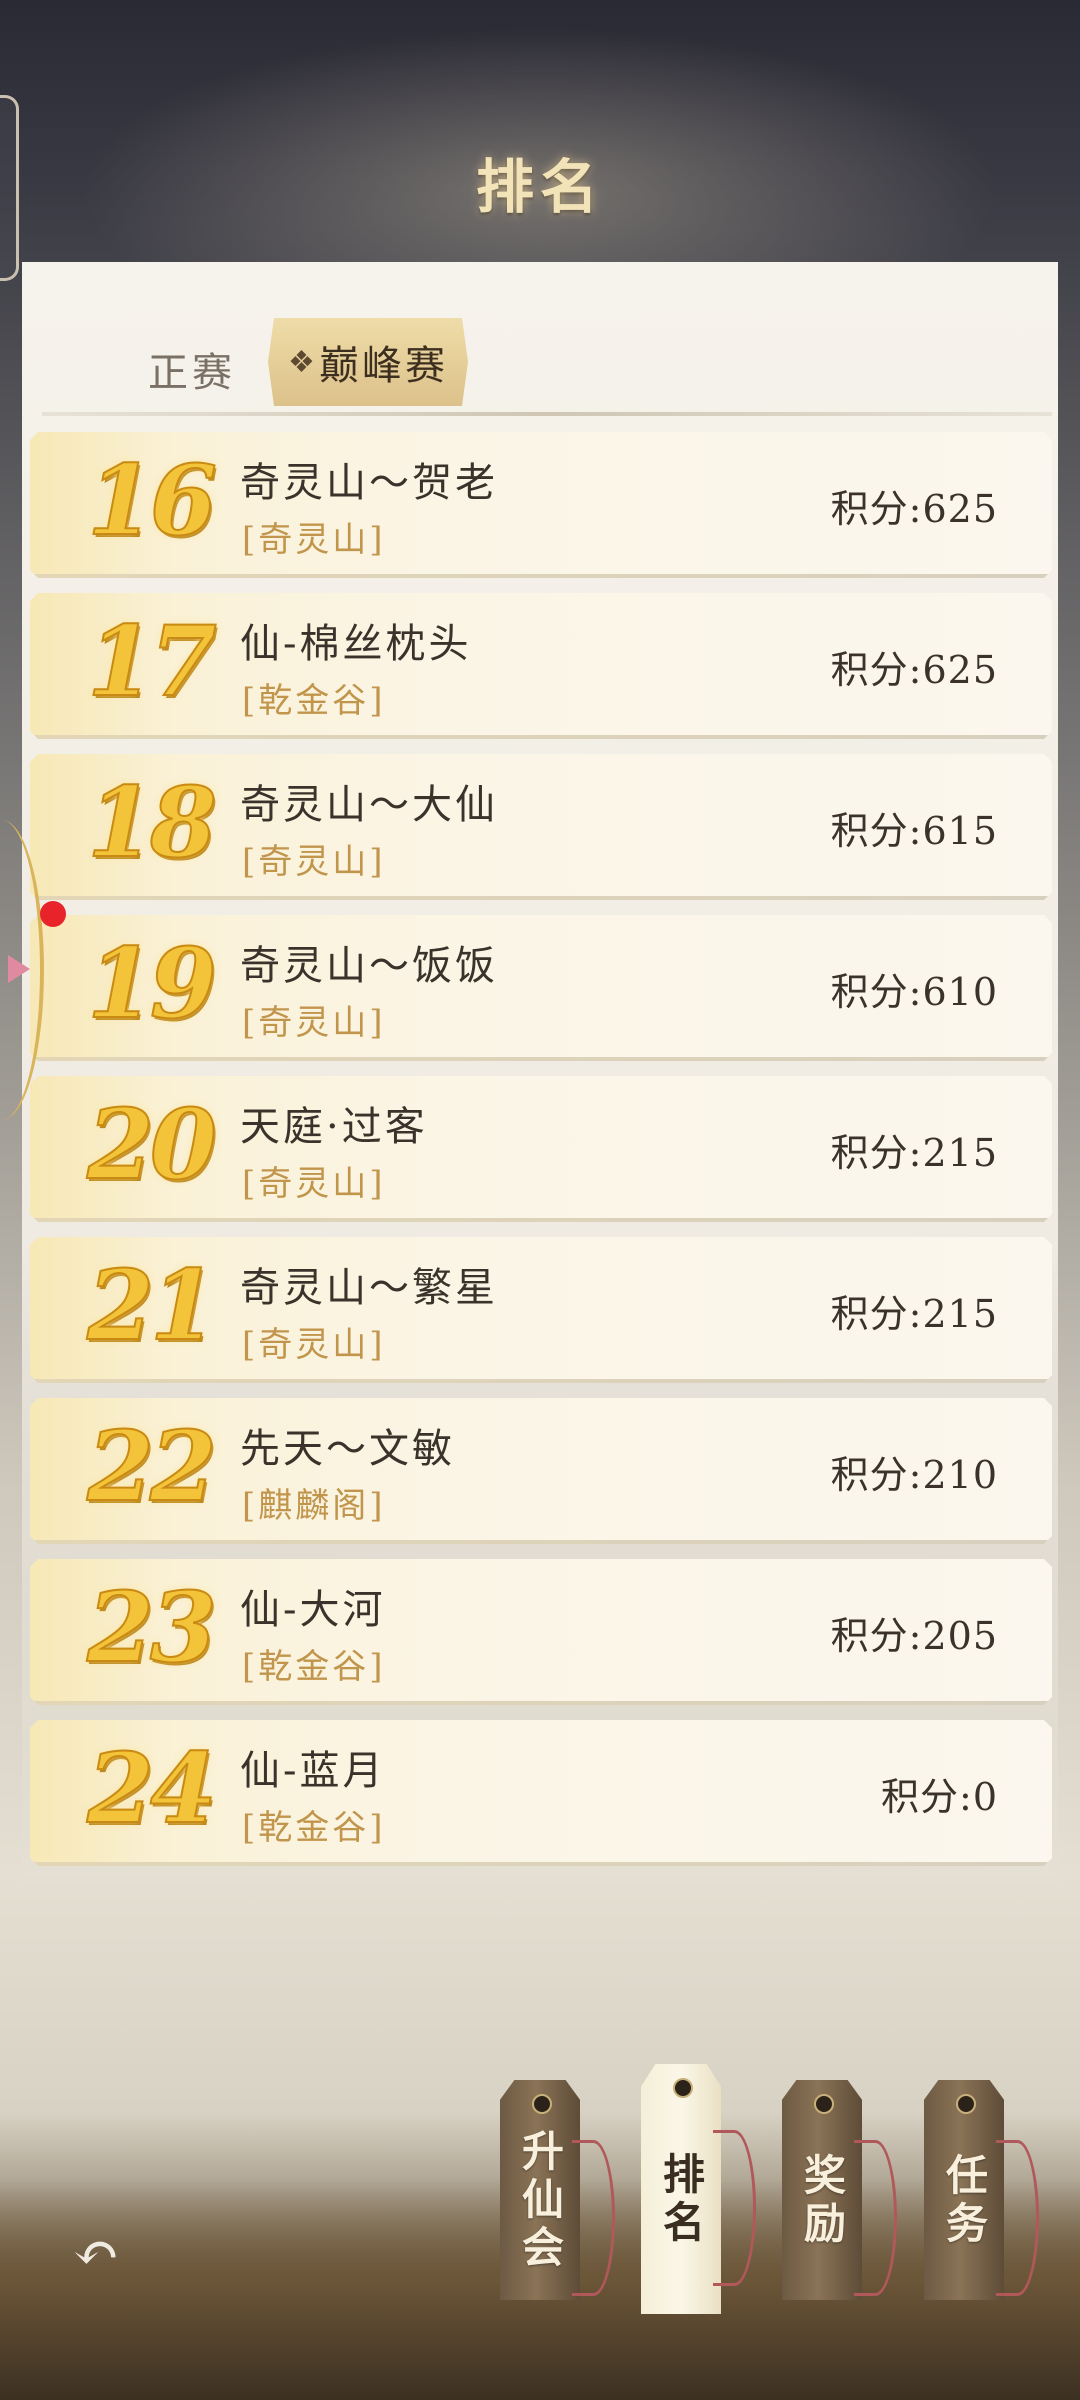 This screenshot has height=2400, width=1080. What do you see at coordinates (541, 988) in the screenshot?
I see `ranking-row: 19 奇灵山～饭饭 [奇灵山] 积分:610` at bounding box center [541, 988].